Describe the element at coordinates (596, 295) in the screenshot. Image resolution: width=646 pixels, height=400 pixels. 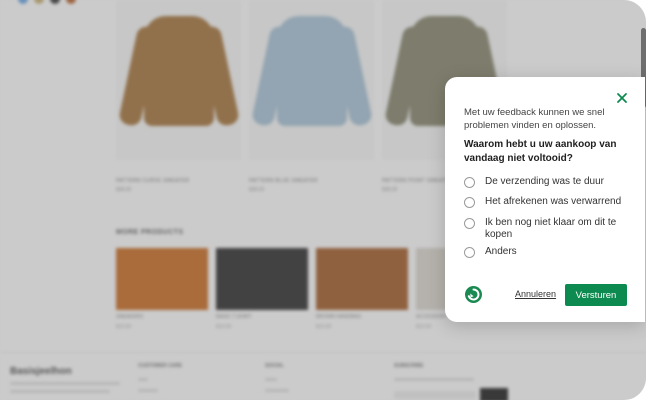
I see `submit-button: Versturen` at that location.